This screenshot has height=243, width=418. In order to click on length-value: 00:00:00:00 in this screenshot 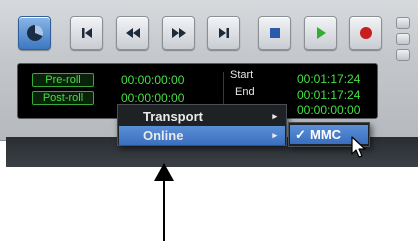, I will do `click(328, 110)`.